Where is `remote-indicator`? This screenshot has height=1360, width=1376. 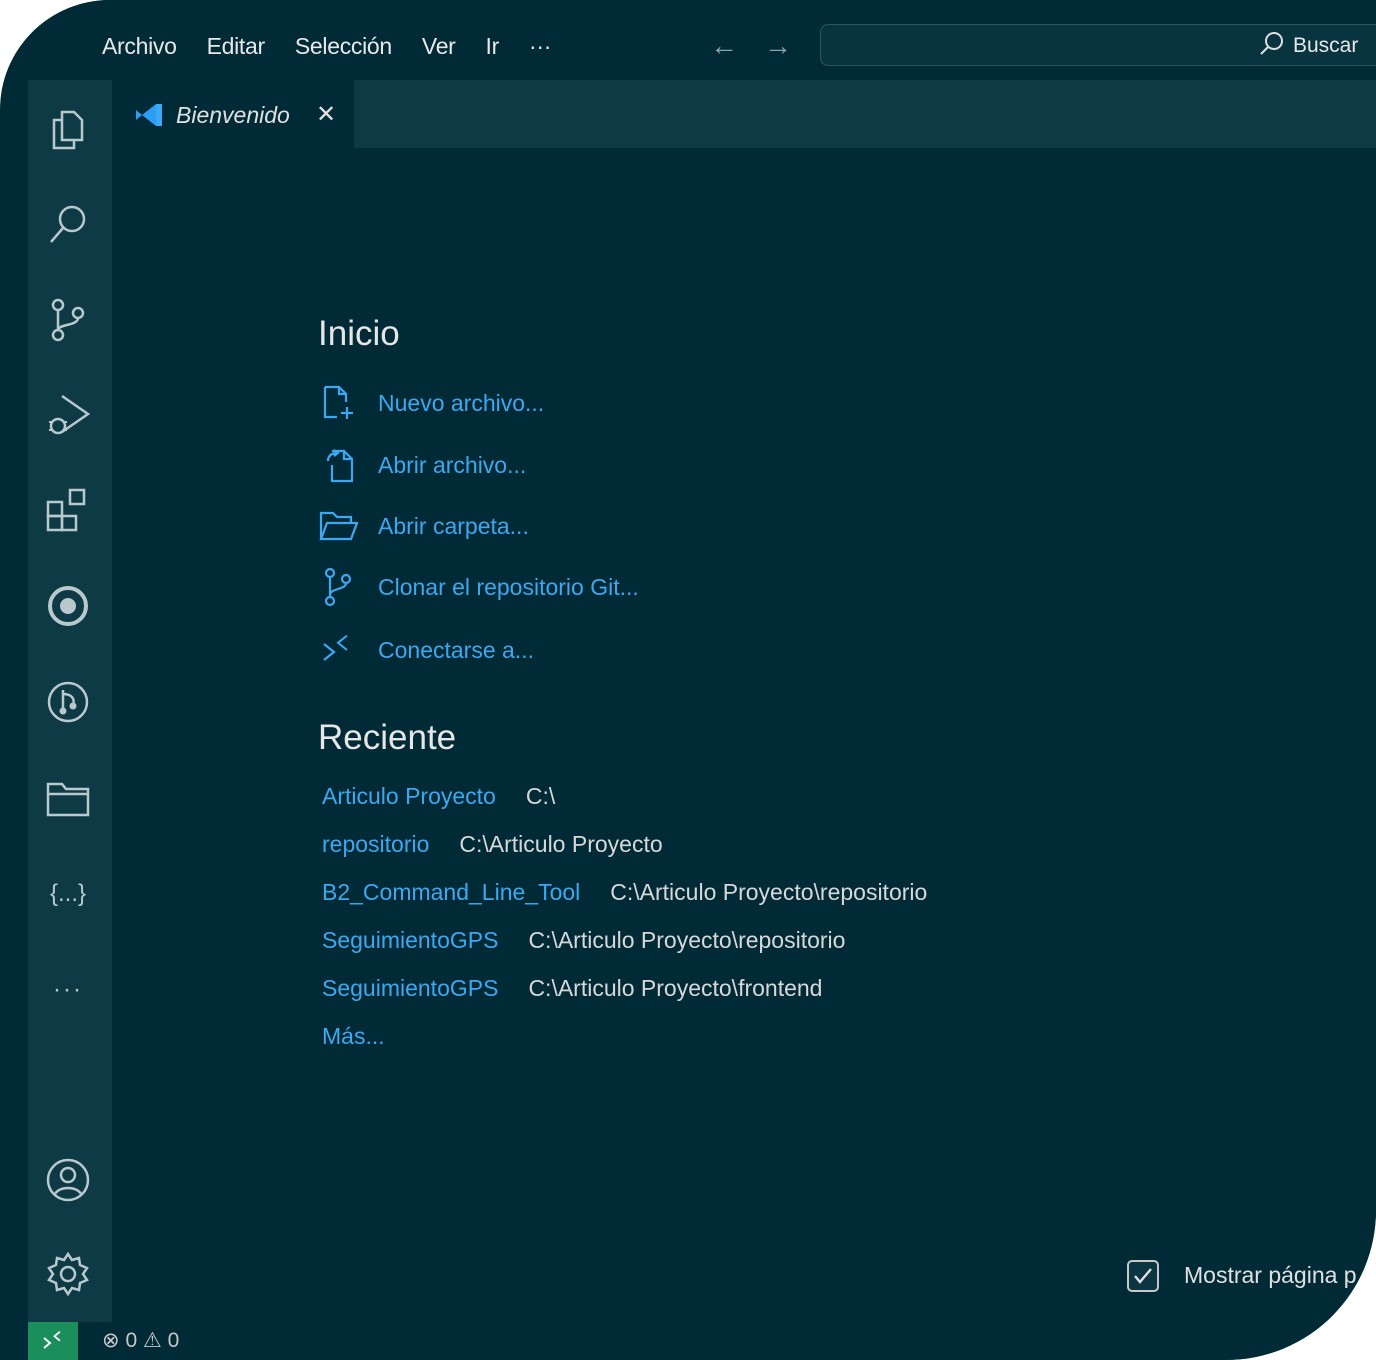
remote-indicator is located at coordinates (53, 1341).